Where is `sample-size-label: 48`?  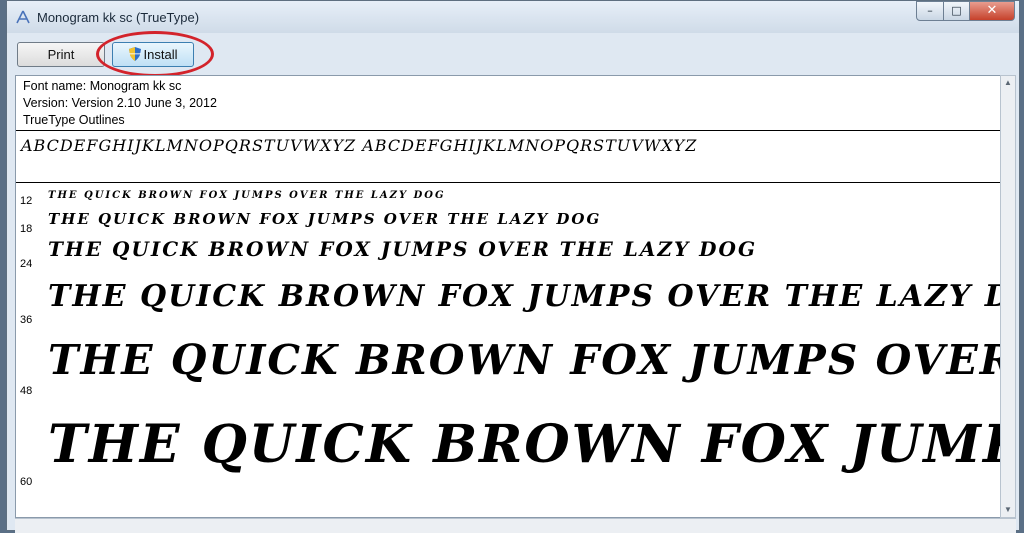 sample-size-label: 48 is located at coordinates (26, 391).